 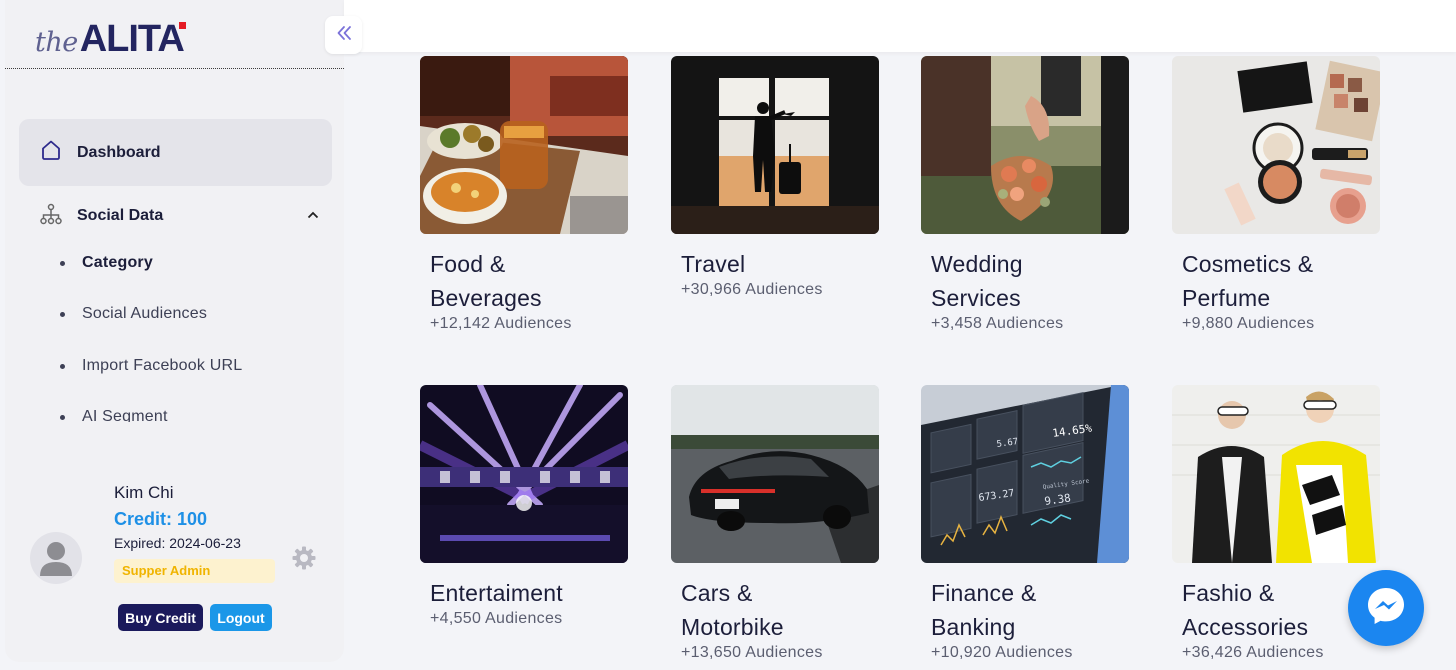 What do you see at coordinates (486, 281) in the screenshot?
I see `category-title: Food & Beverages` at bounding box center [486, 281].